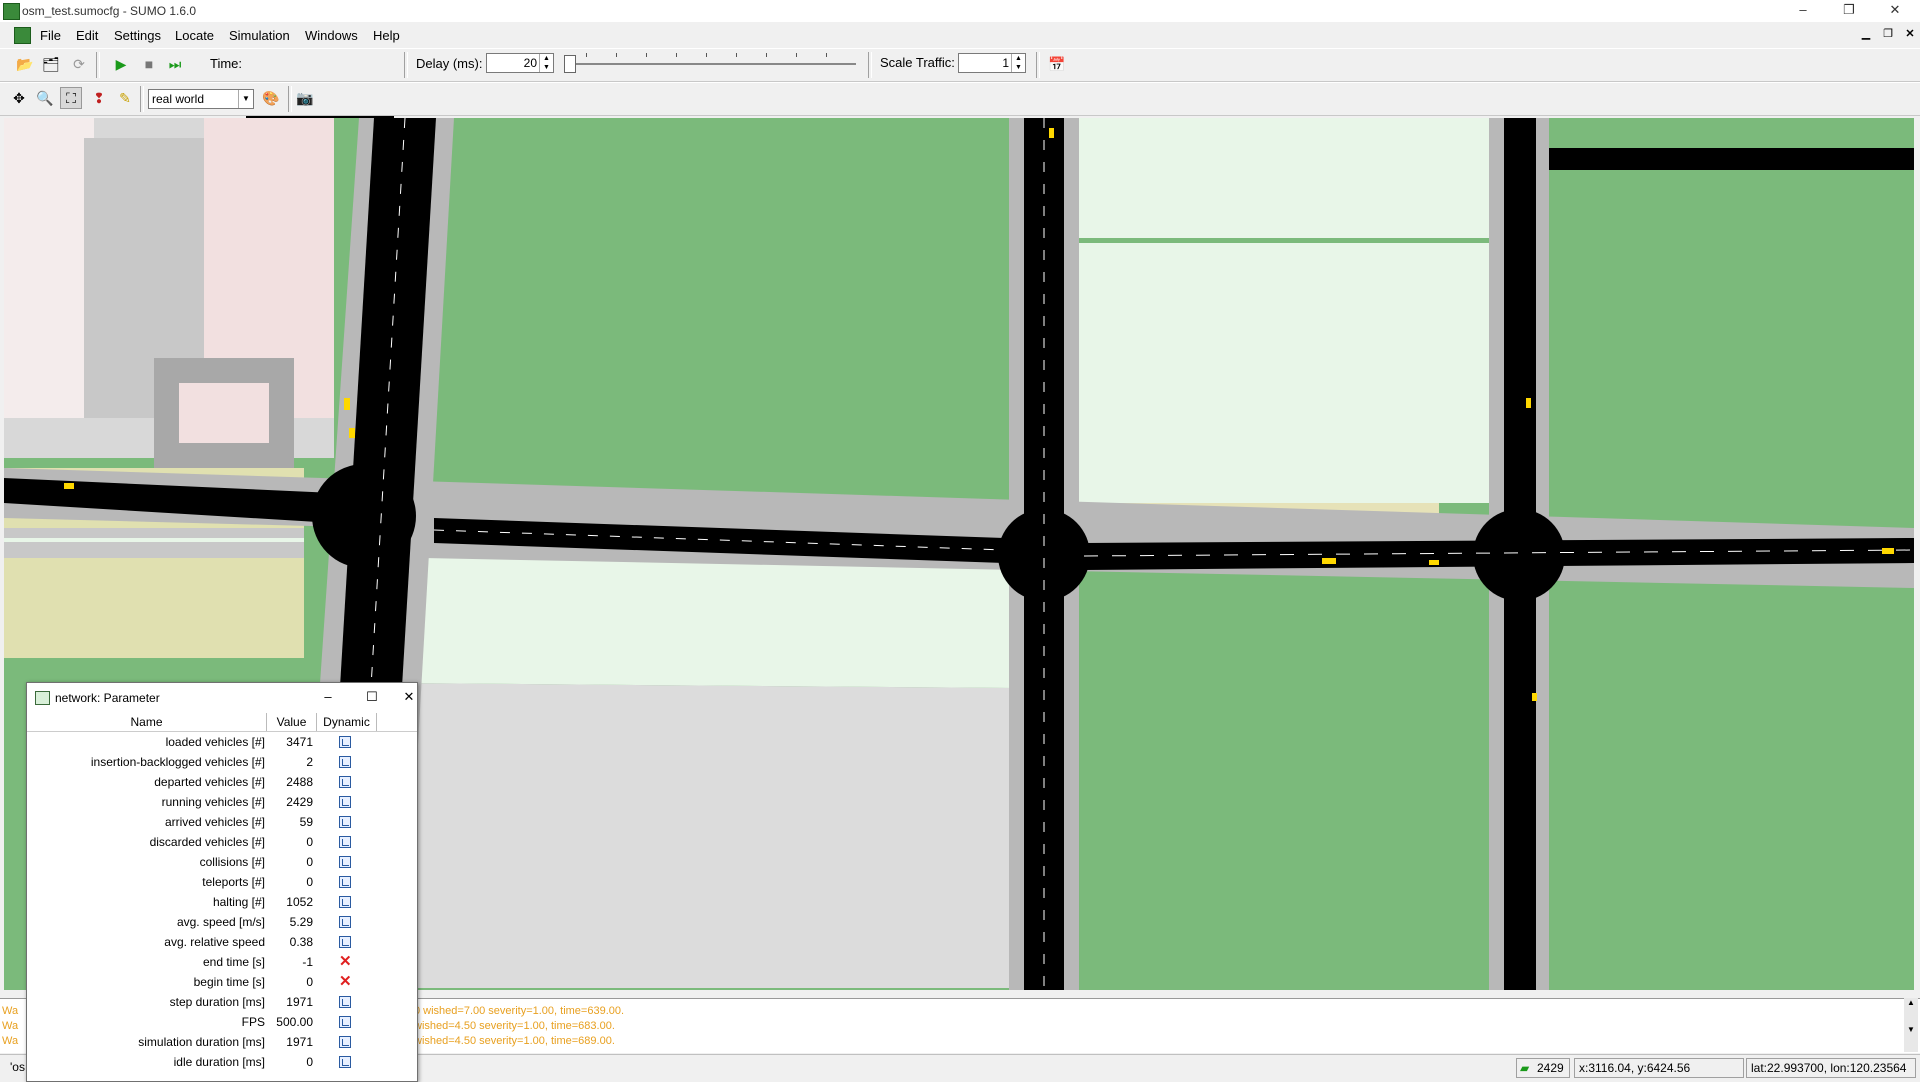 The width and height of the screenshot is (1920, 1082). What do you see at coordinates (213, 802) in the screenshot?
I see `parameter-name: running vehicles [#]` at bounding box center [213, 802].